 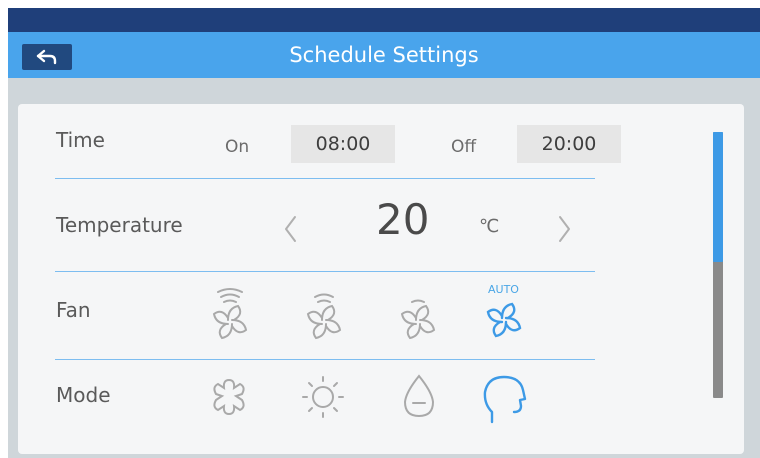 What do you see at coordinates (384, 20) in the screenshot?
I see `top-strip` at bounding box center [384, 20].